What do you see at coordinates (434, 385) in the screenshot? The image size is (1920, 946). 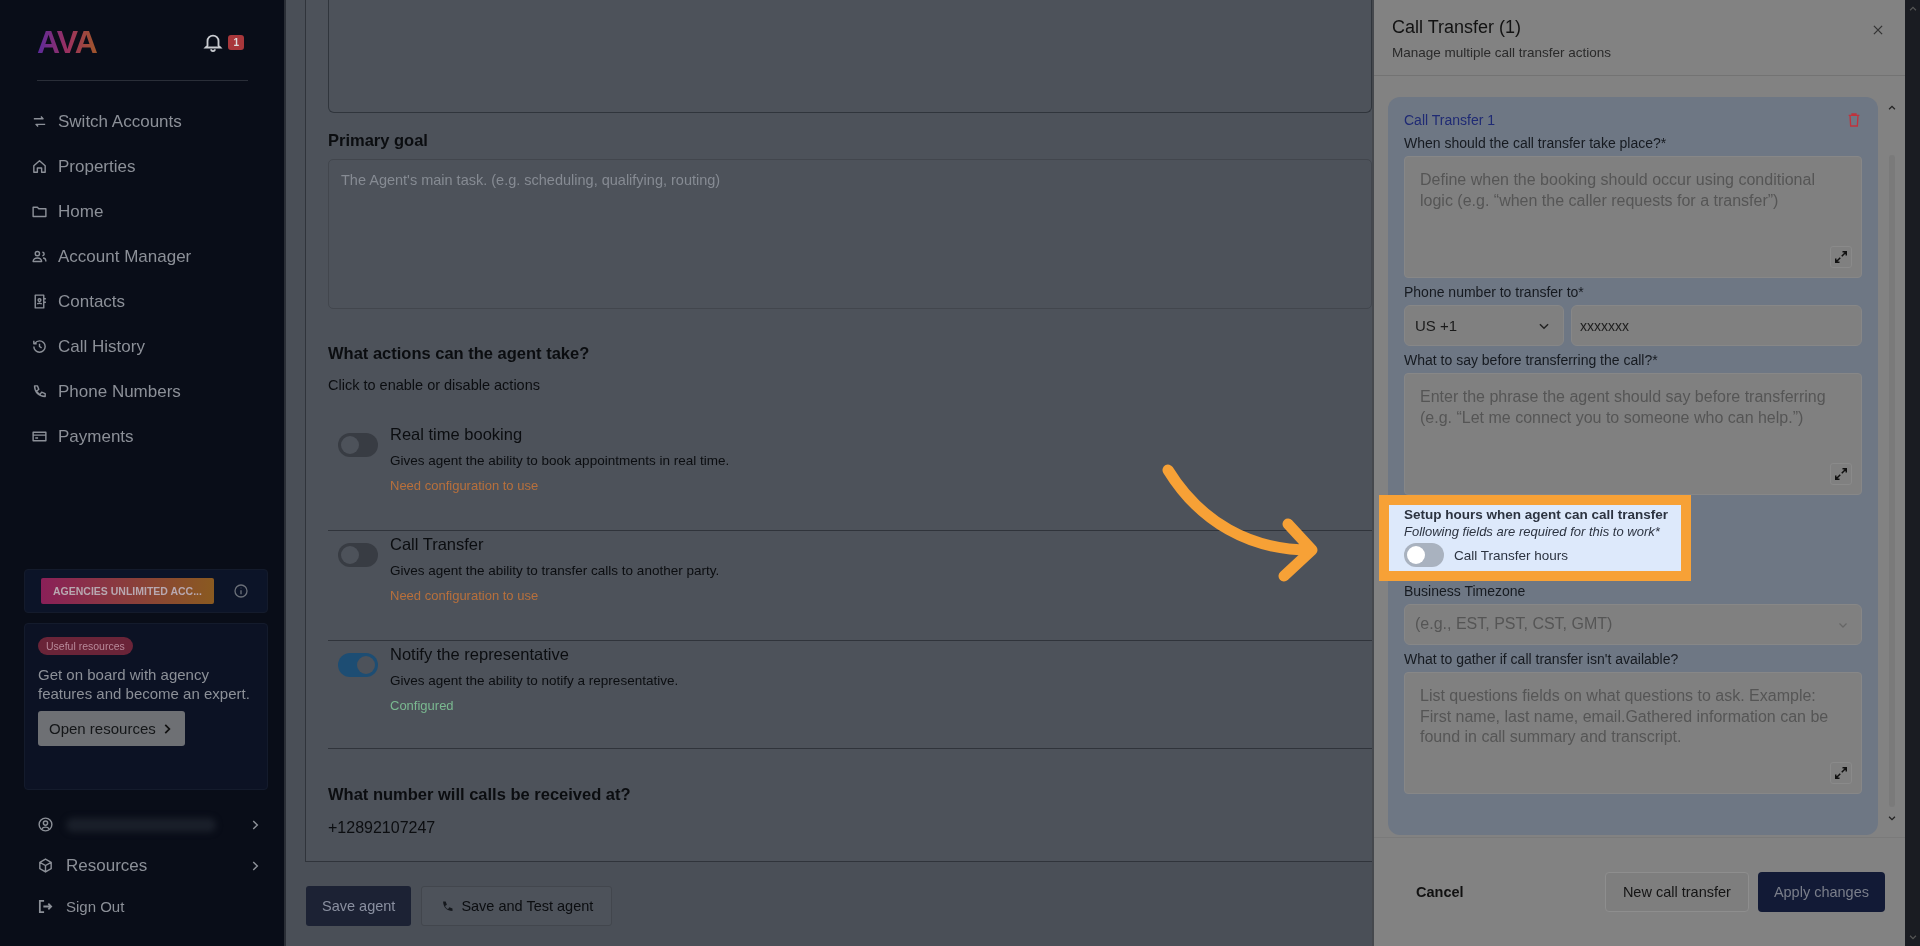 I see `section-subtitle: Click to enable or disable actions` at bounding box center [434, 385].